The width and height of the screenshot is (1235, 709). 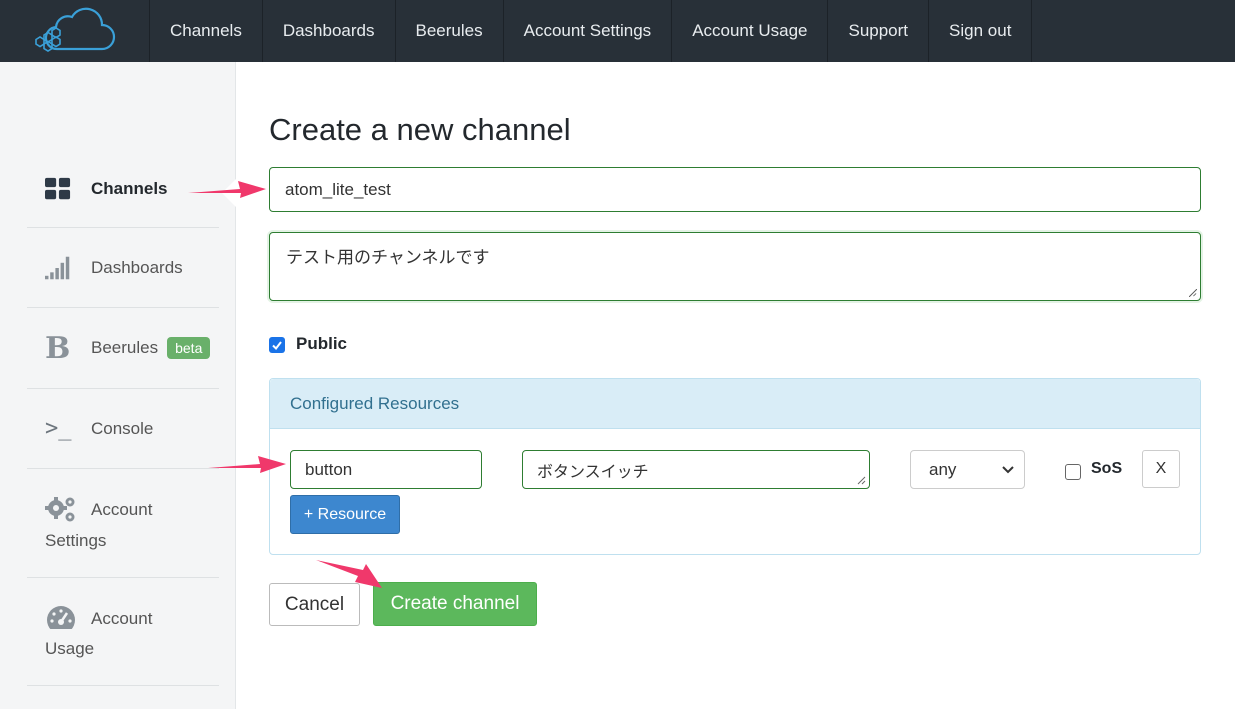 I want to click on sidebar-item-label: Beerules, so click(x=125, y=347).